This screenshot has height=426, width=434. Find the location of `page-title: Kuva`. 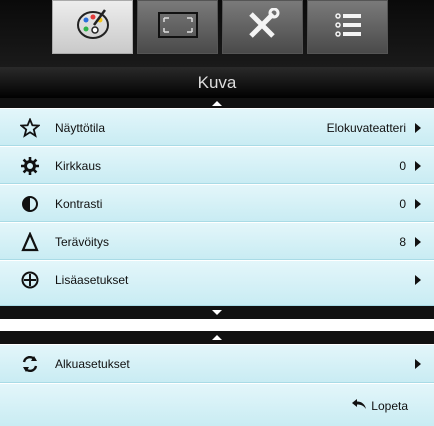

page-title: Kuva is located at coordinates (217, 82).